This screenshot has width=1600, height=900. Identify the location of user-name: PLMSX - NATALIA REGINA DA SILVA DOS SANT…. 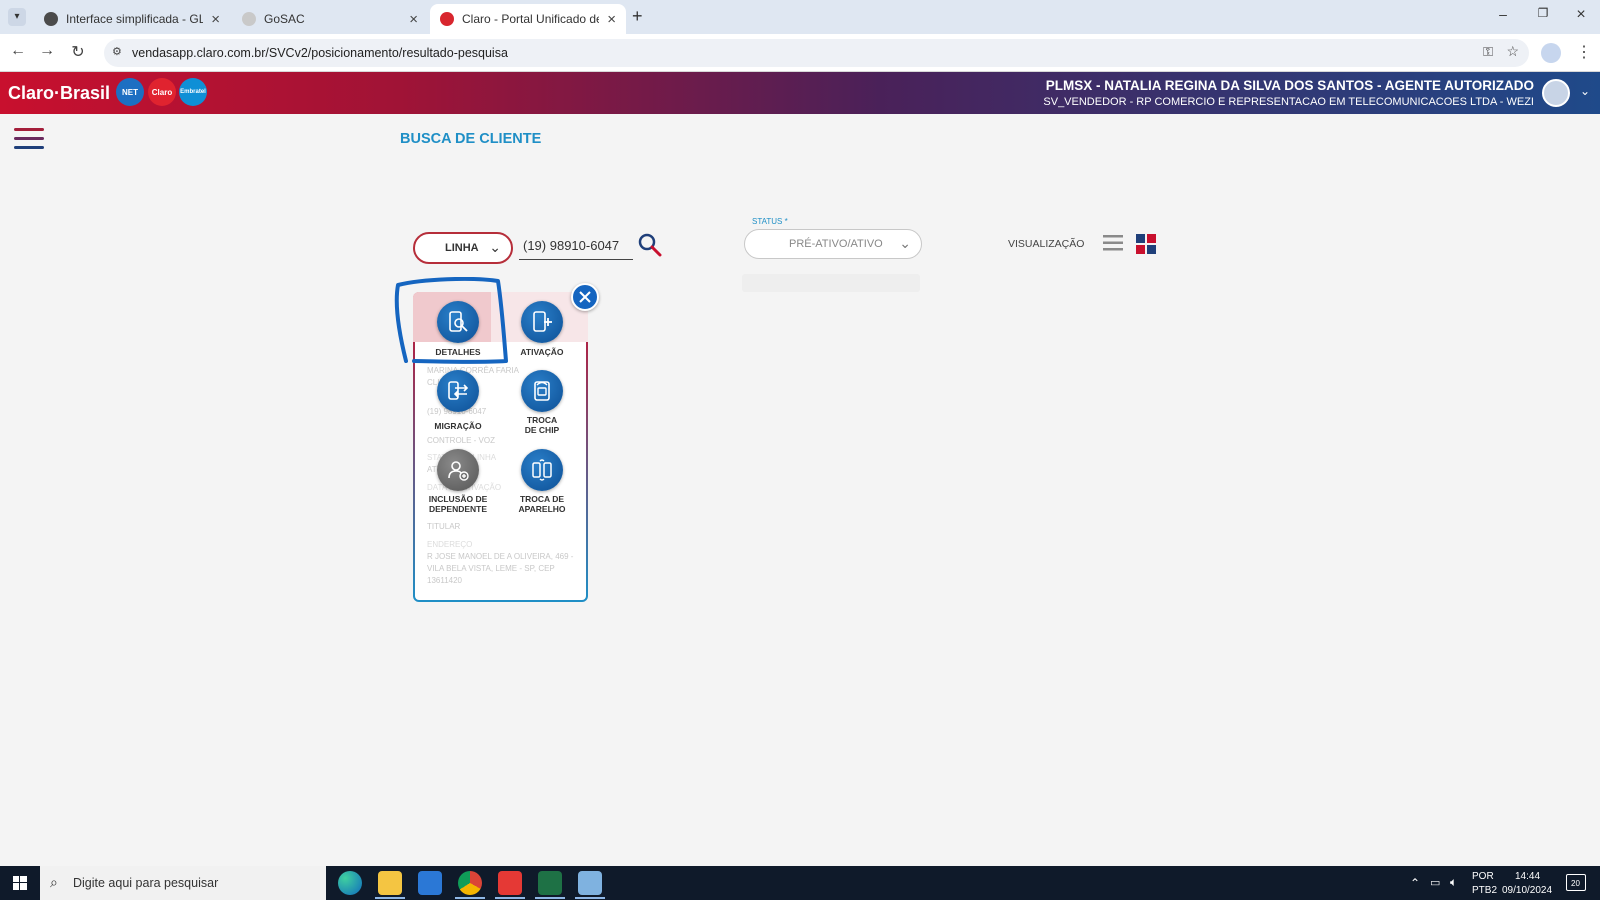
(1289, 85).